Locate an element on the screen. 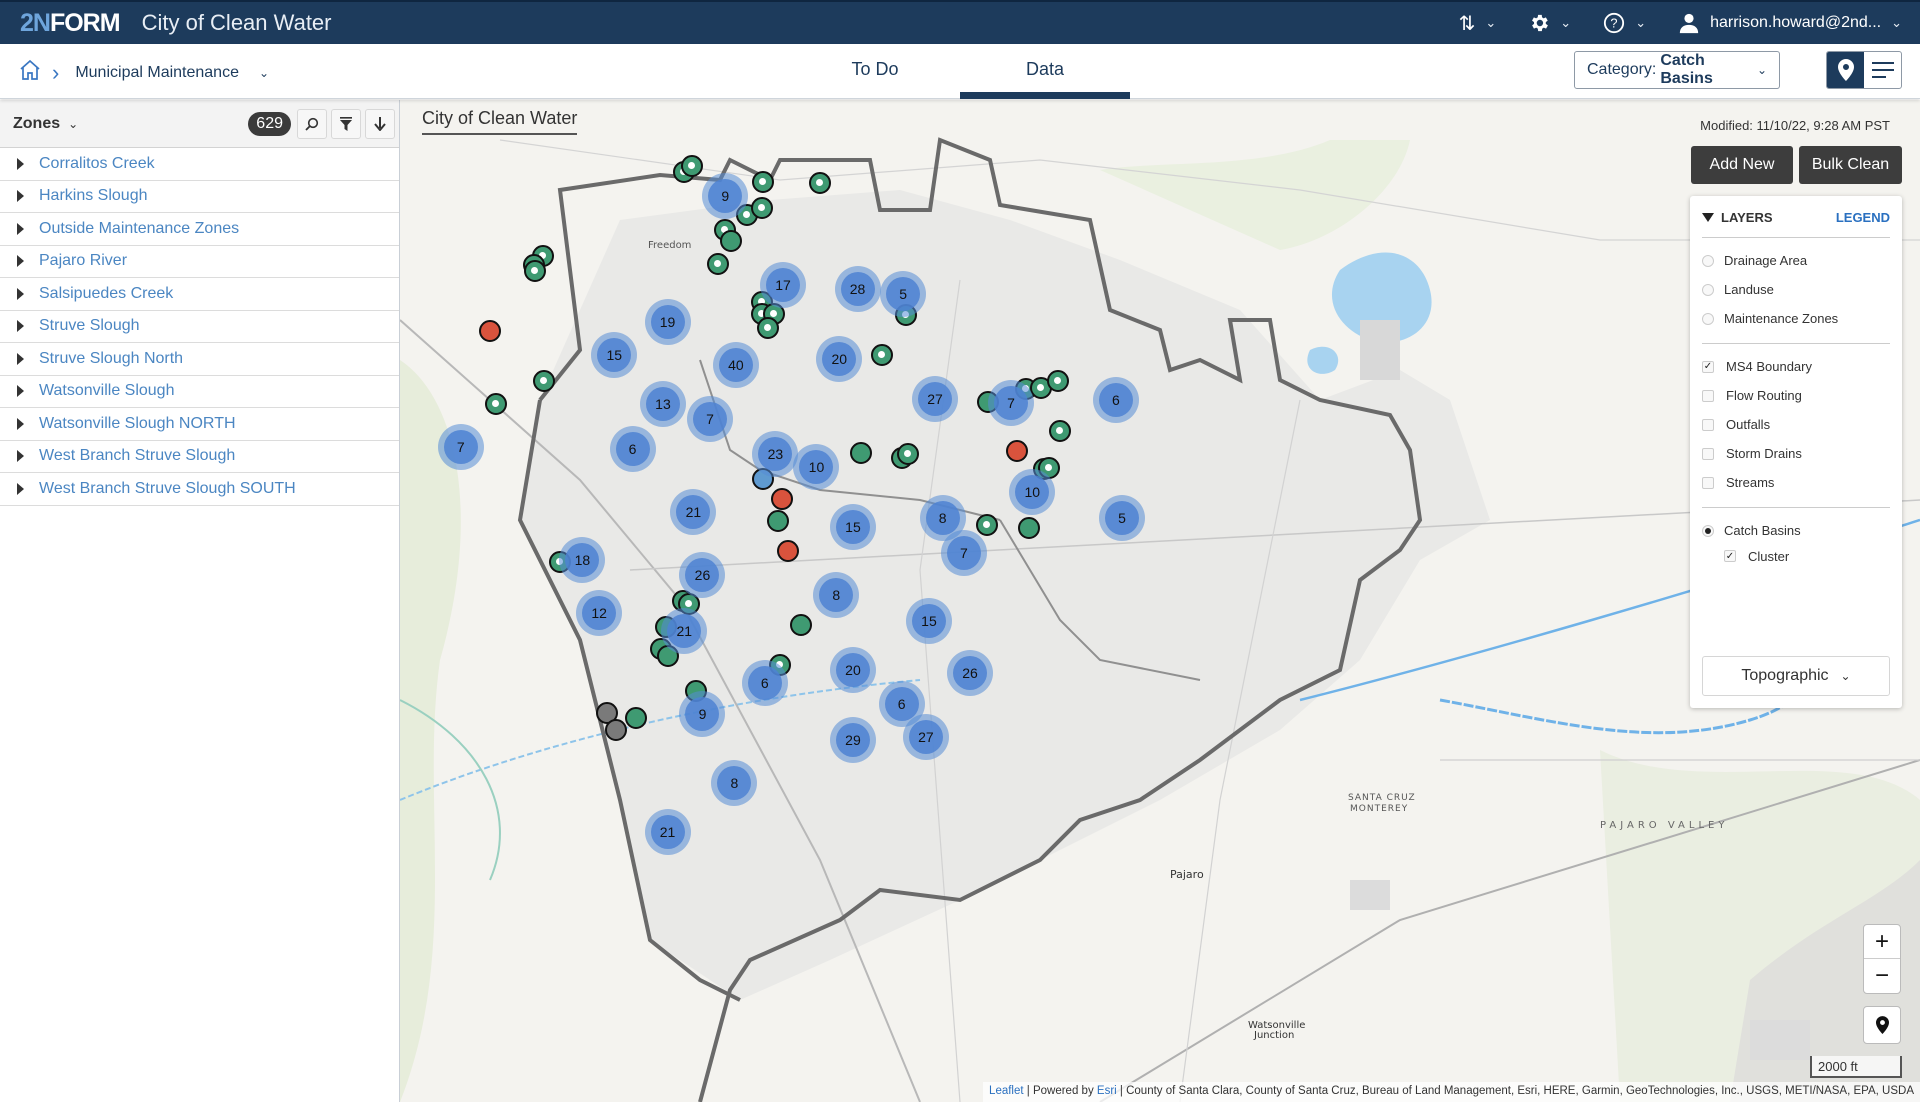 The height and width of the screenshot is (1102, 1920). esri-link: Esri is located at coordinates (1107, 1091).